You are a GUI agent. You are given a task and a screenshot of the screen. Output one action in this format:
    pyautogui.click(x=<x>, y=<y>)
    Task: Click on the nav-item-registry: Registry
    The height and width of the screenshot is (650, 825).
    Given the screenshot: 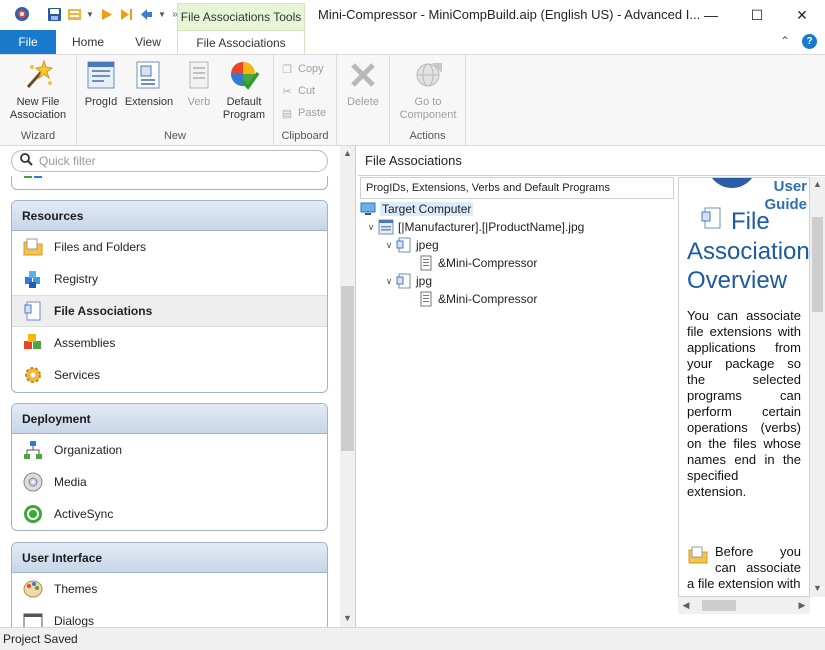 What is the action you would take?
    pyautogui.click(x=169, y=279)
    